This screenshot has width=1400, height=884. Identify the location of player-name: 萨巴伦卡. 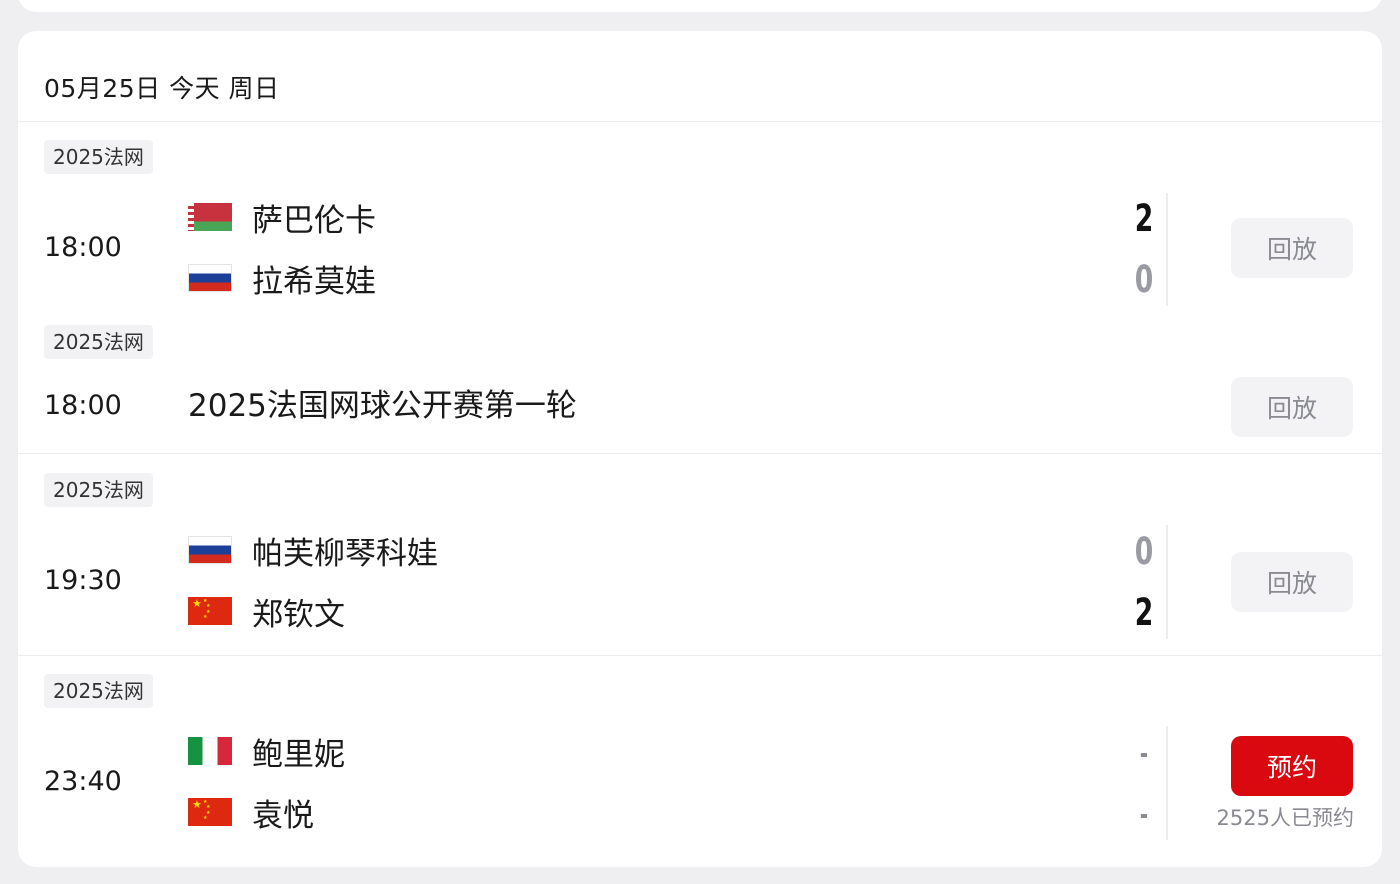
(314, 220).